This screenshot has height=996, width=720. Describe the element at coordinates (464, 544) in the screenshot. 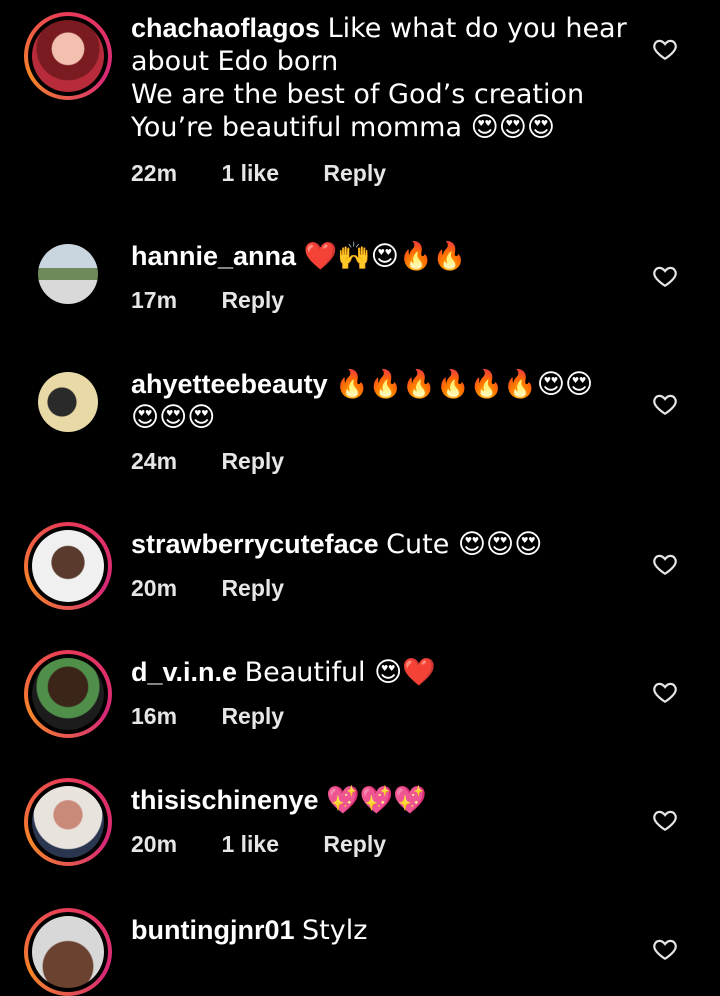

I see `comment-body: Cute 😍😍😍` at that location.